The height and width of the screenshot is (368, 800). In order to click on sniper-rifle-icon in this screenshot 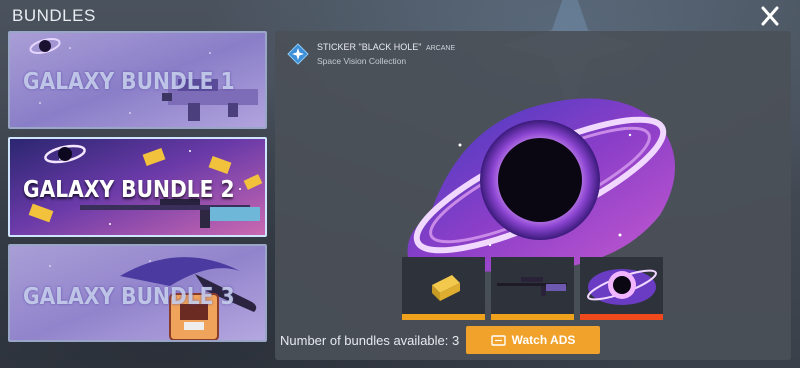, I will do `click(532, 286)`.